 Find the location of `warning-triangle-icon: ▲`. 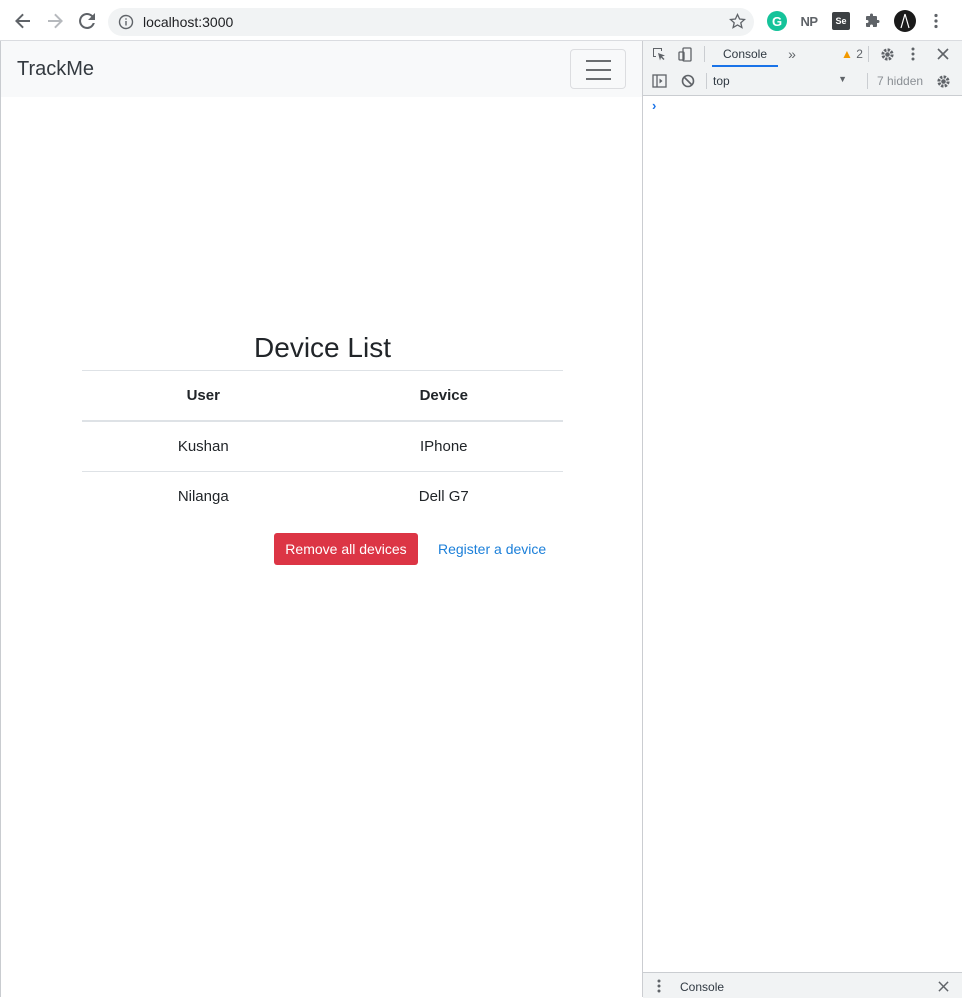

warning-triangle-icon: ▲ is located at coordinates (847, 54).